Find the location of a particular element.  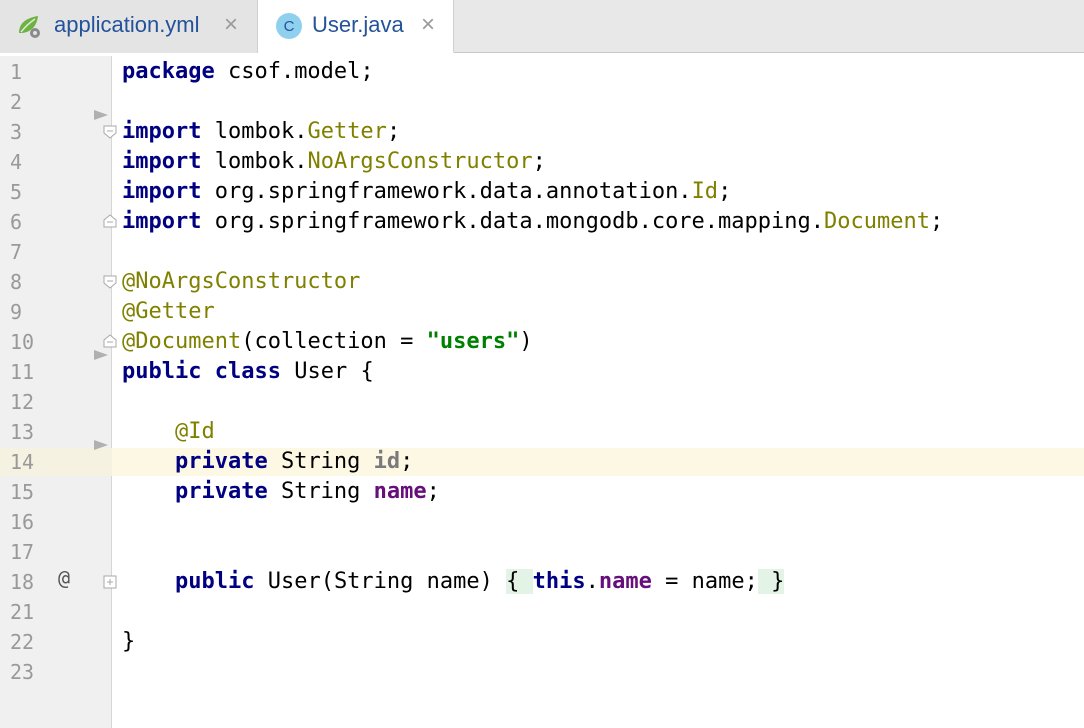

editor-tab-bar: application.yml × C User.java × is located at coordinates (542, 27).